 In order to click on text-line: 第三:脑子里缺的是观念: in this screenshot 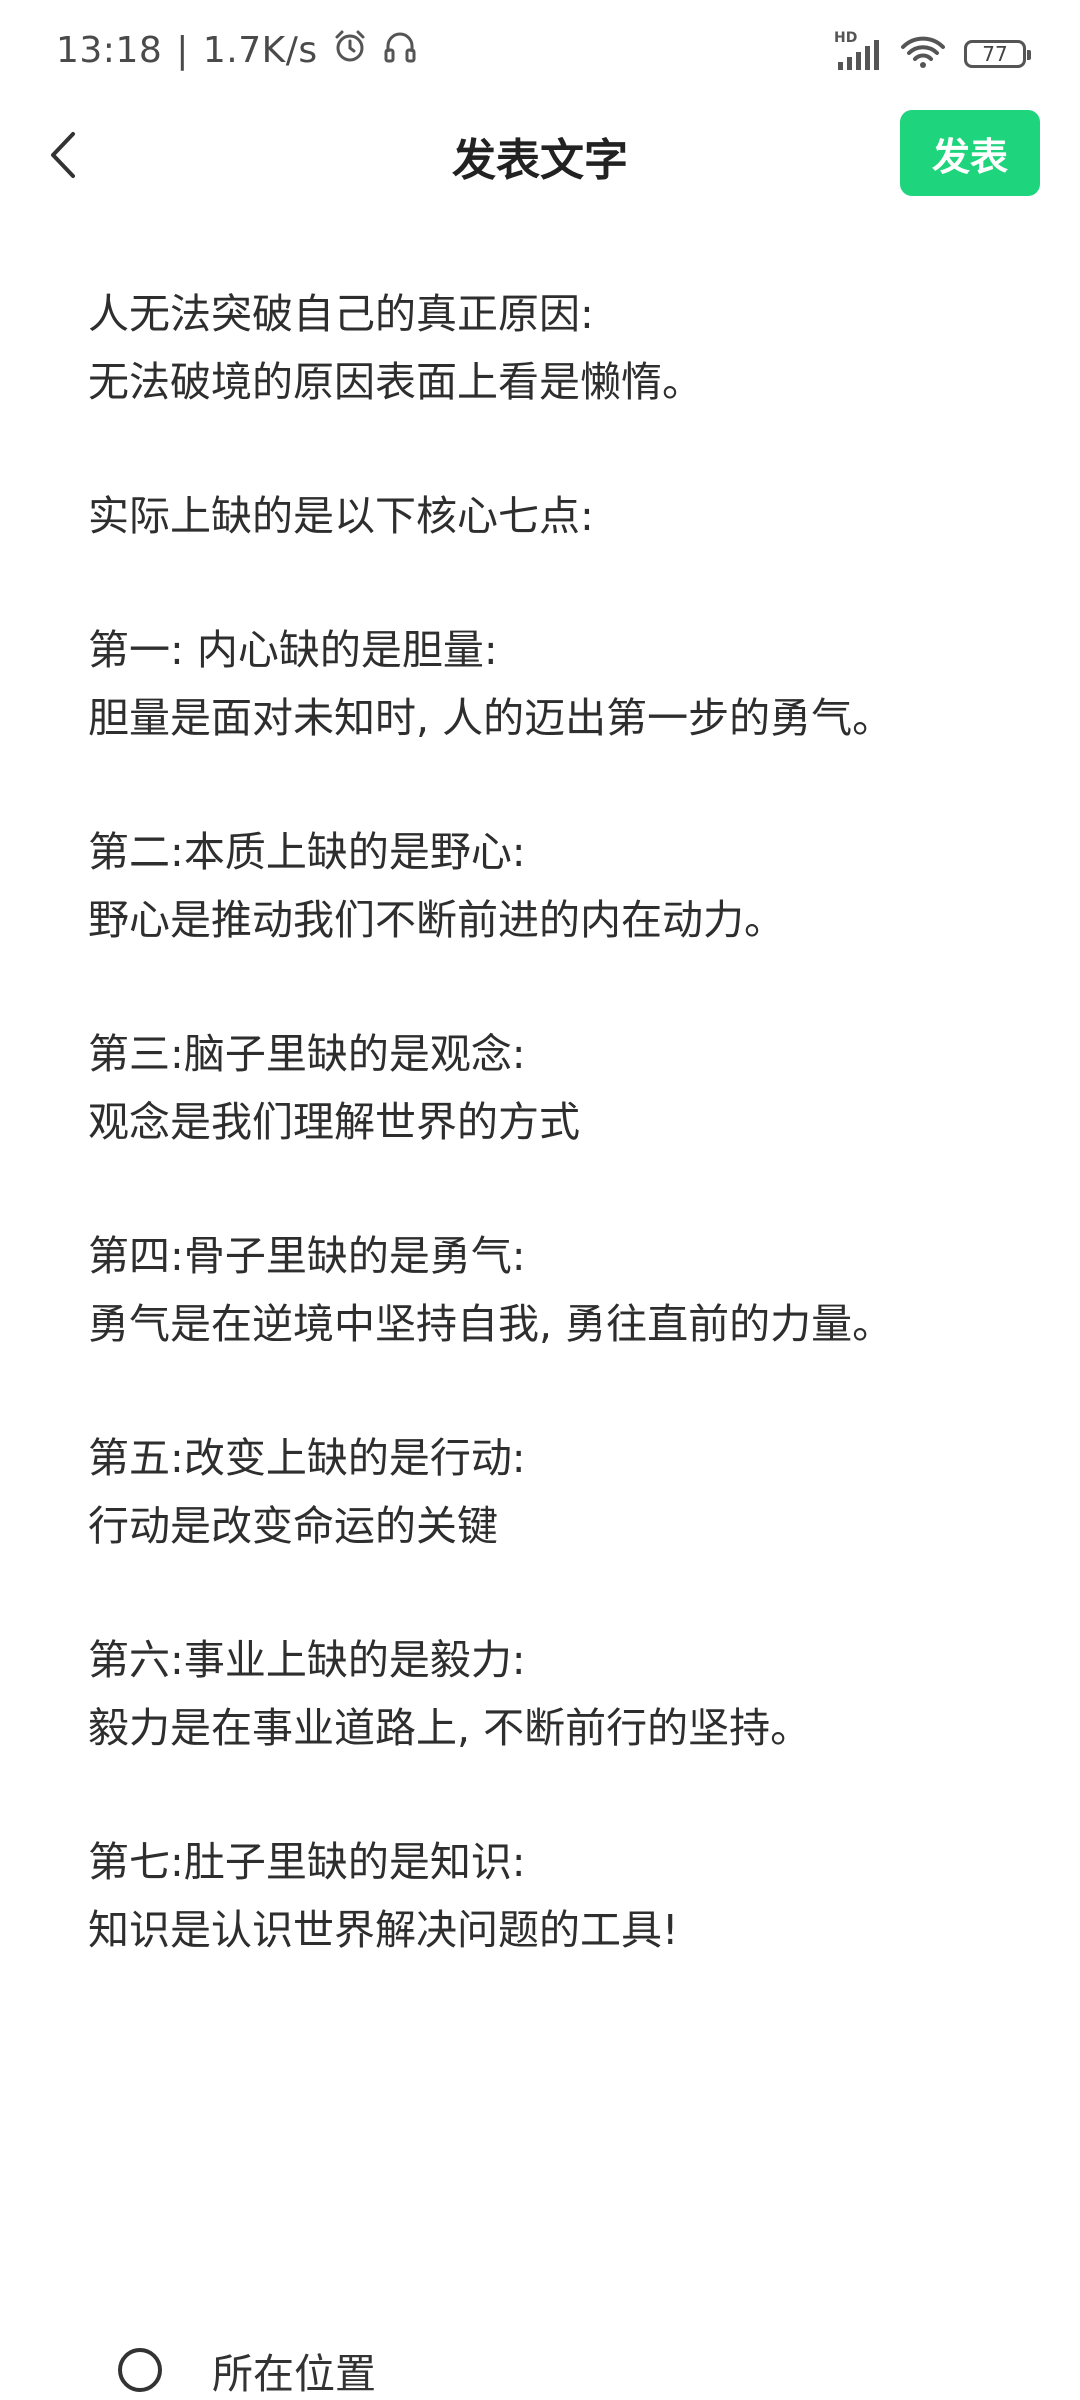, I will do `click(307, 1054)`.